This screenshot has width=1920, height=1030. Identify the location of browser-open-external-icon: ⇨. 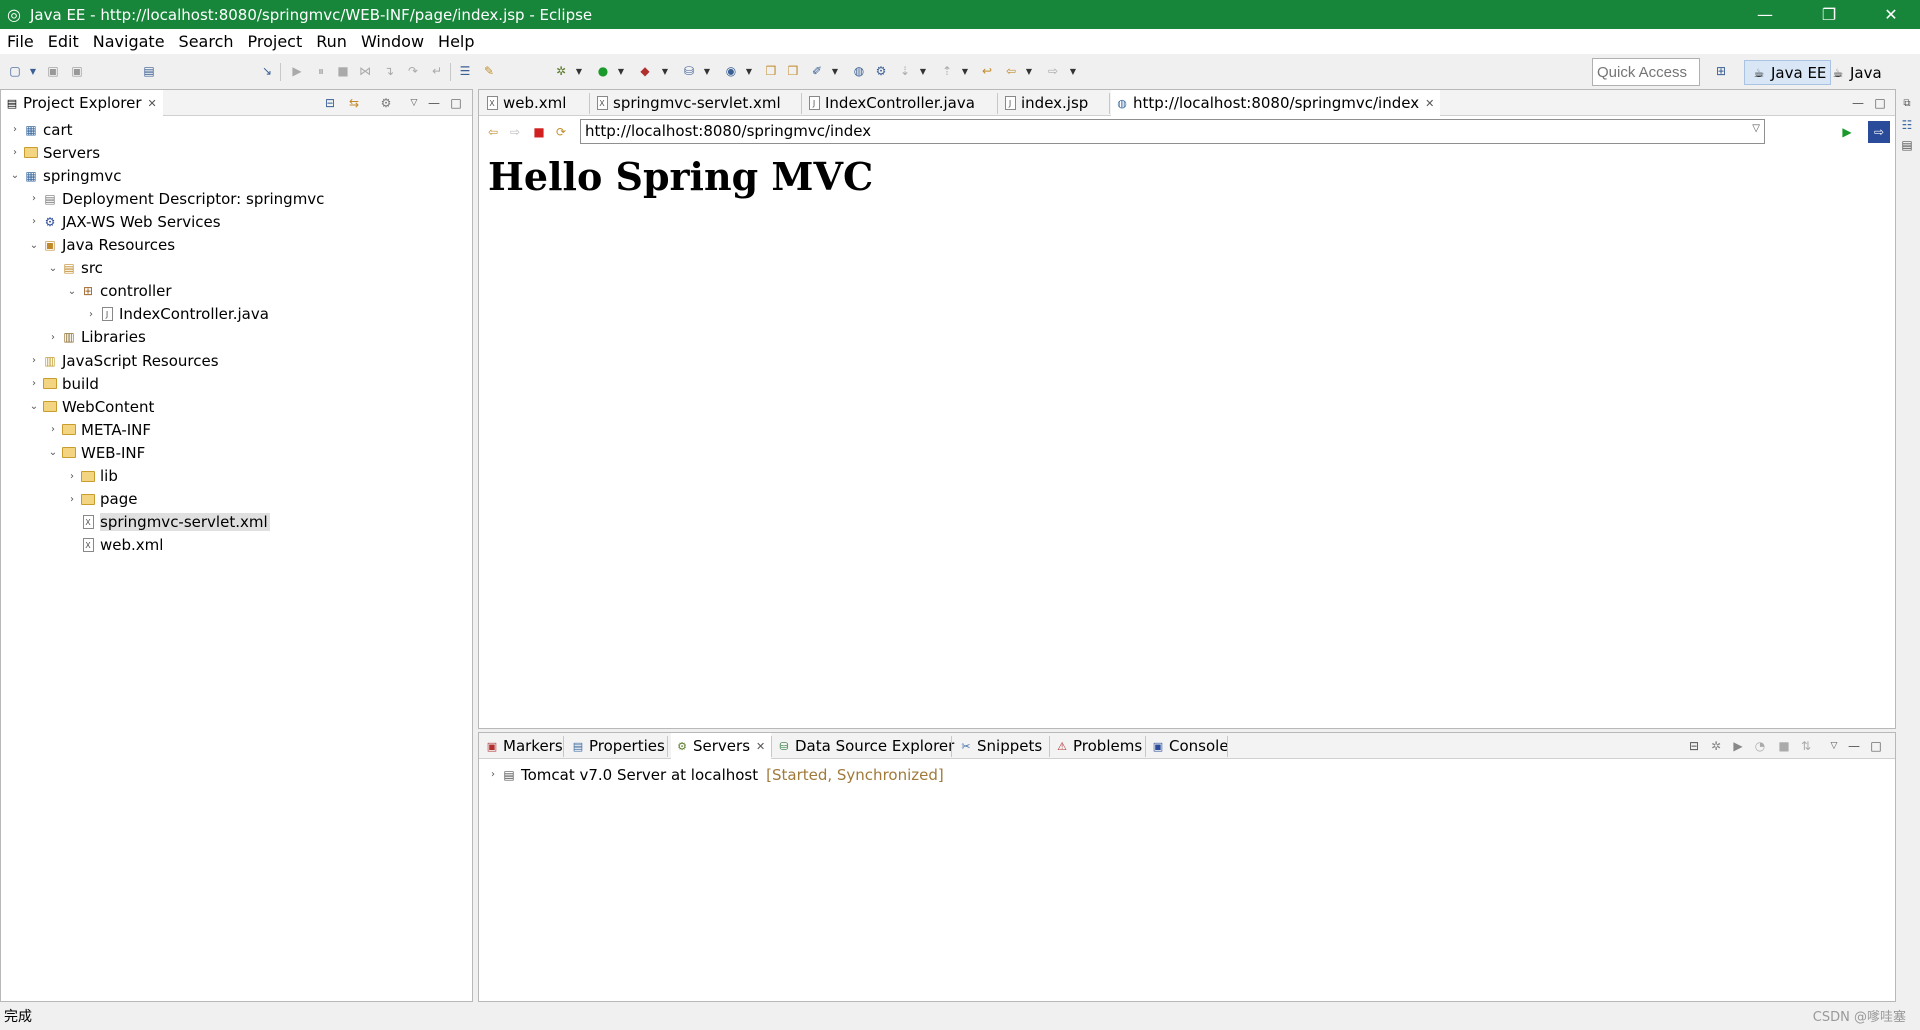
(1879, 132).